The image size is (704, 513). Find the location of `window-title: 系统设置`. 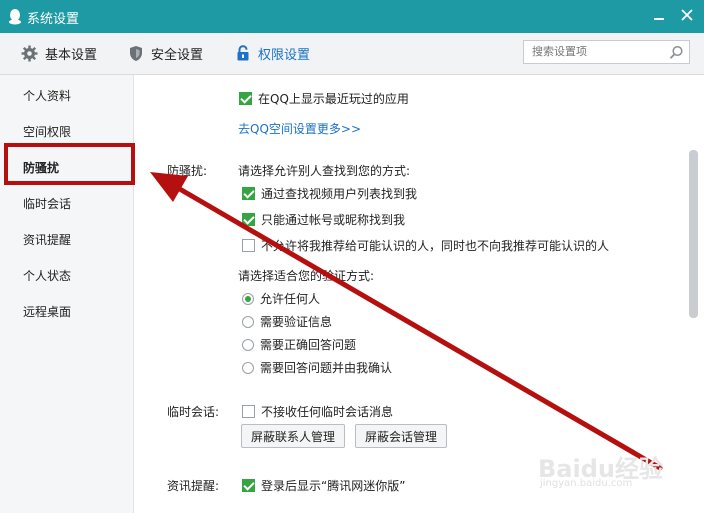

window-title: 系统设置 is located at coordinates (53, 19).